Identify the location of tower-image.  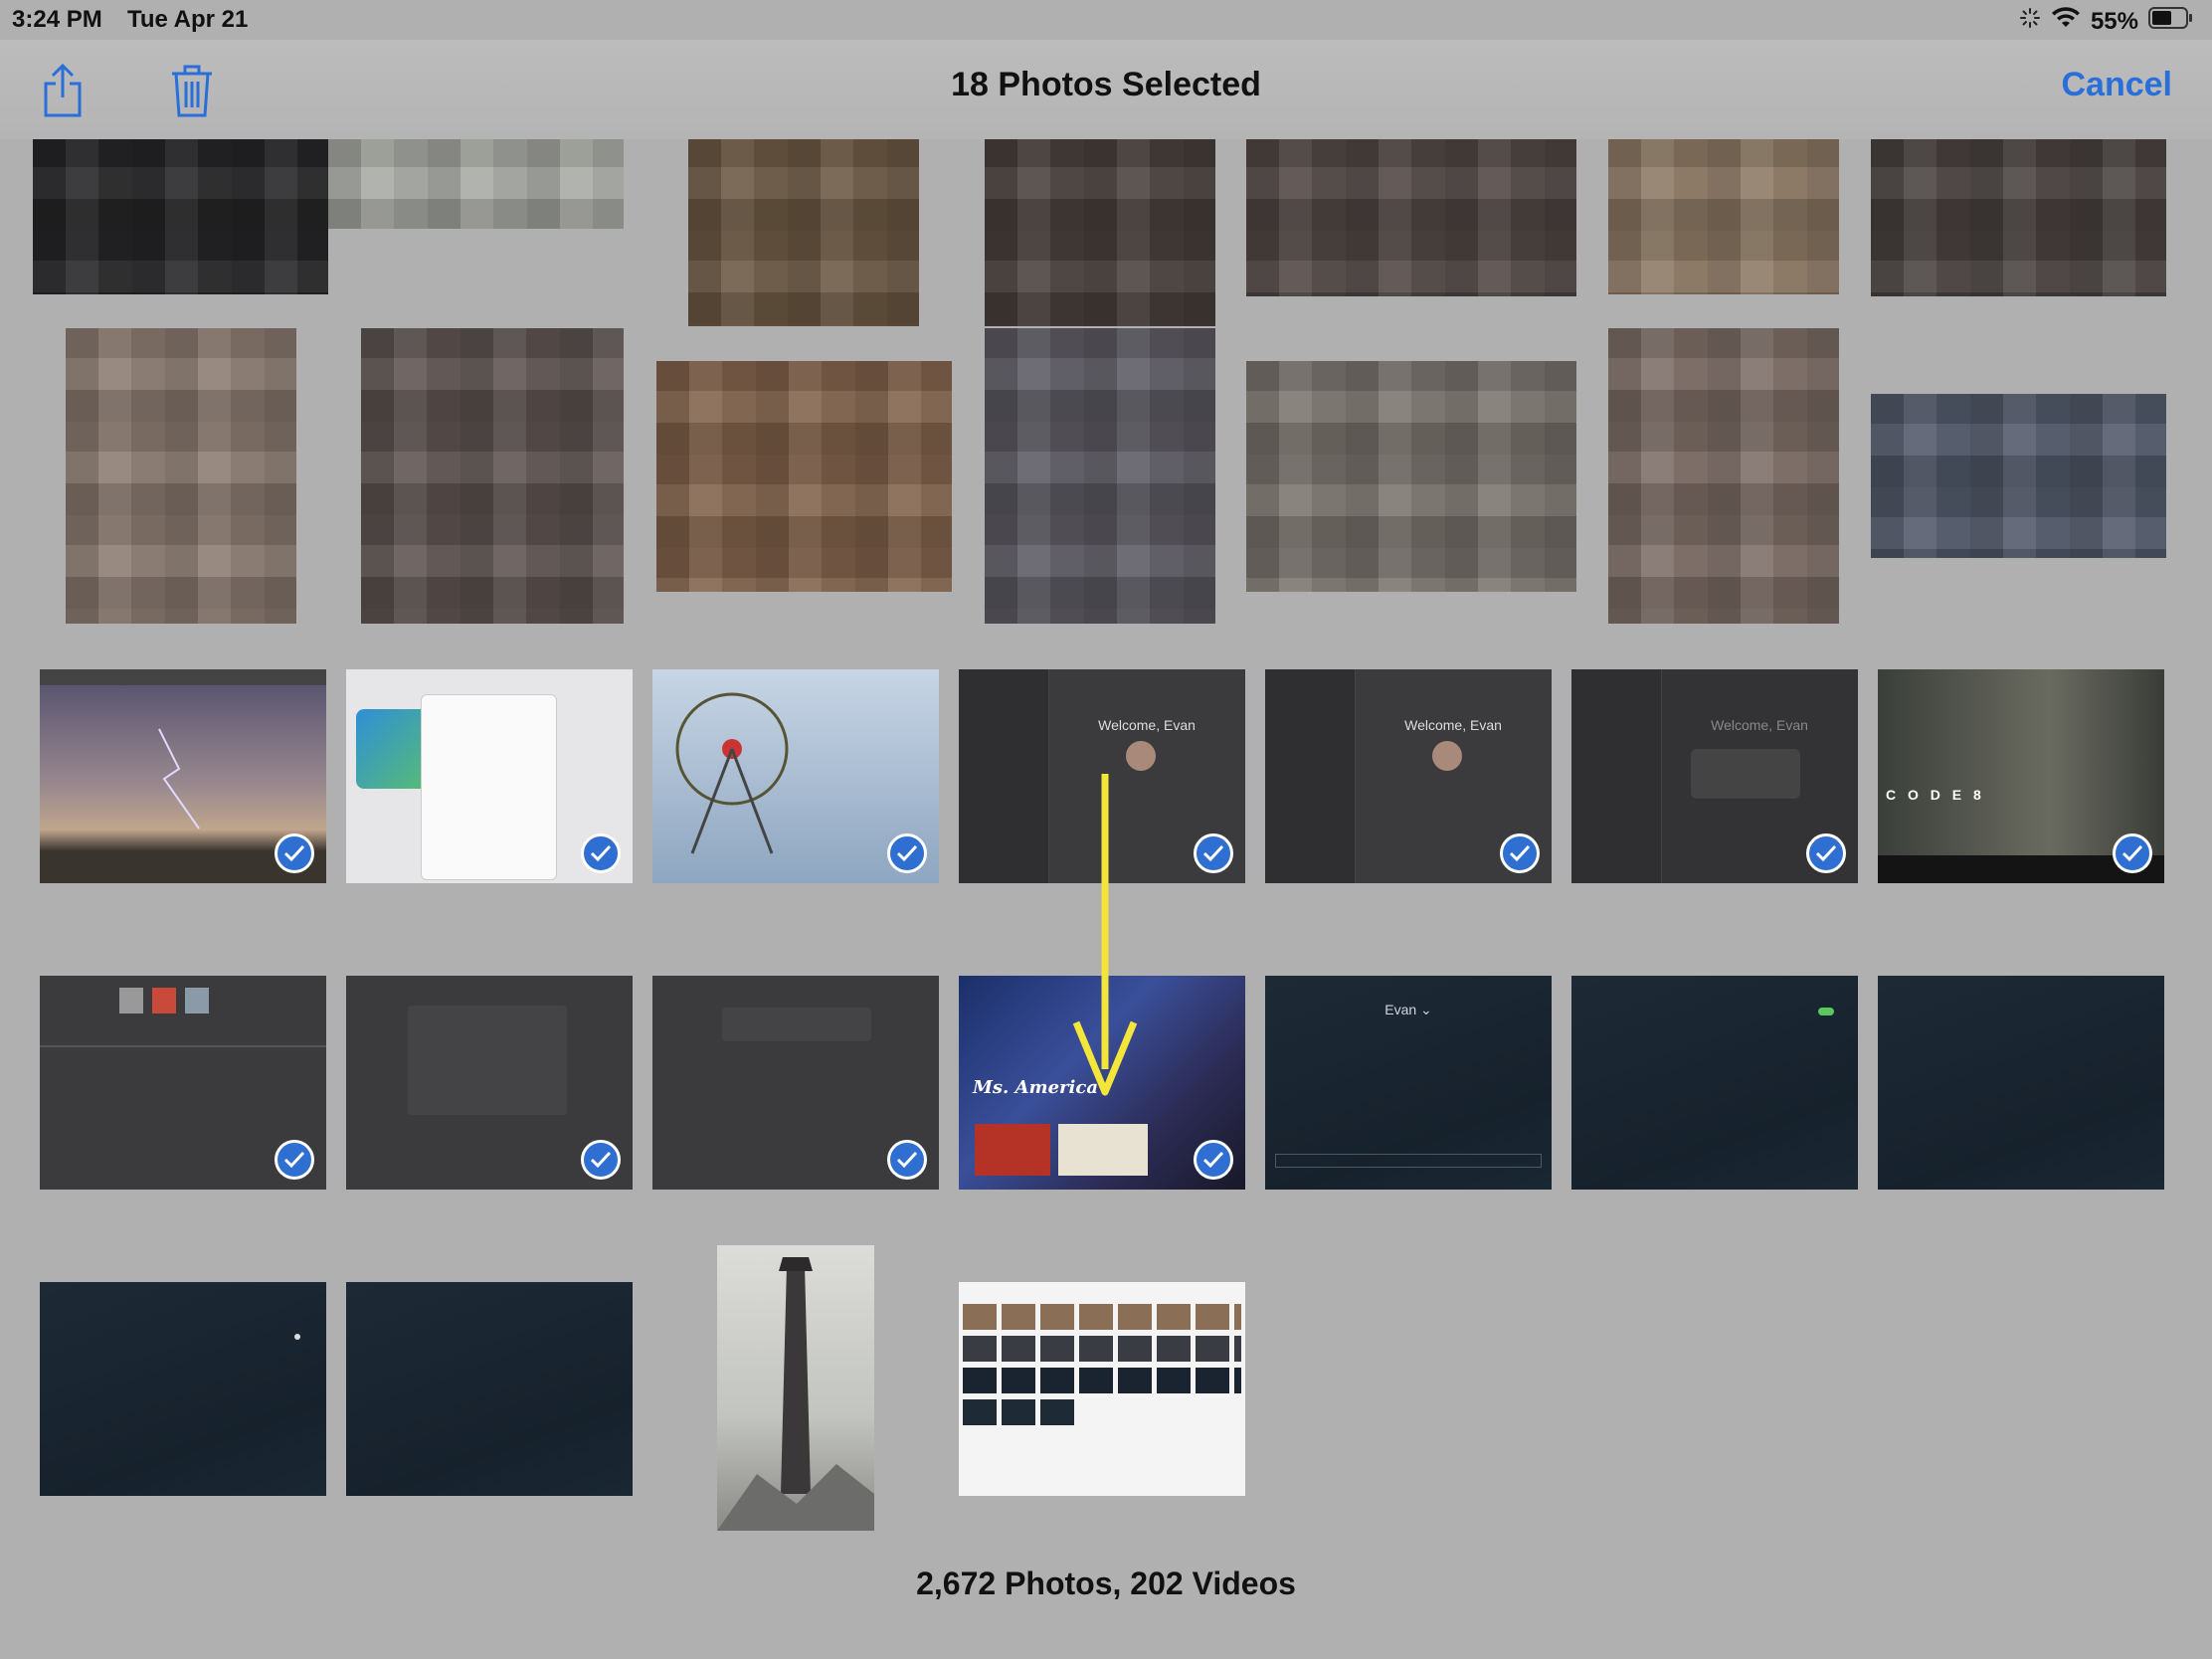
(795, 1394).